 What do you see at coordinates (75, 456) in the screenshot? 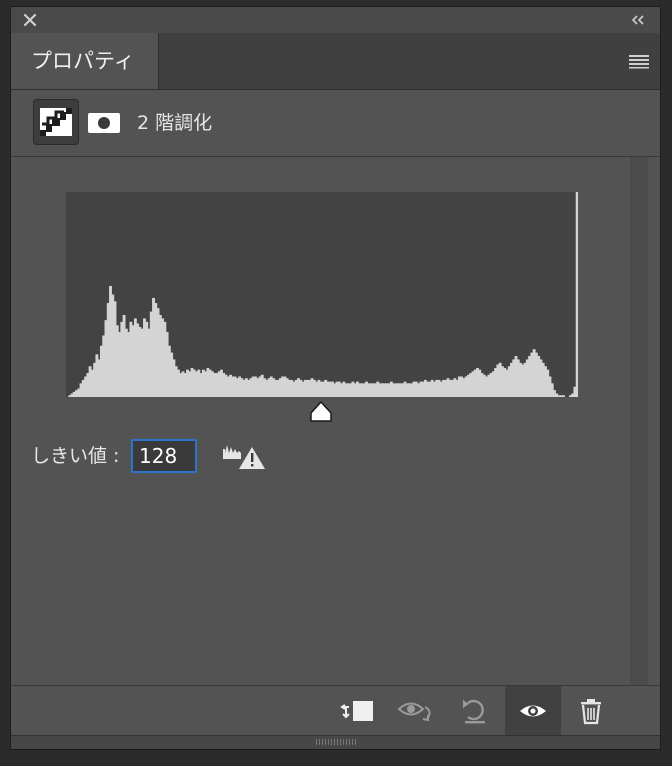
I see `threshold-label: しきい値 :` at bounding box center [75, 456].